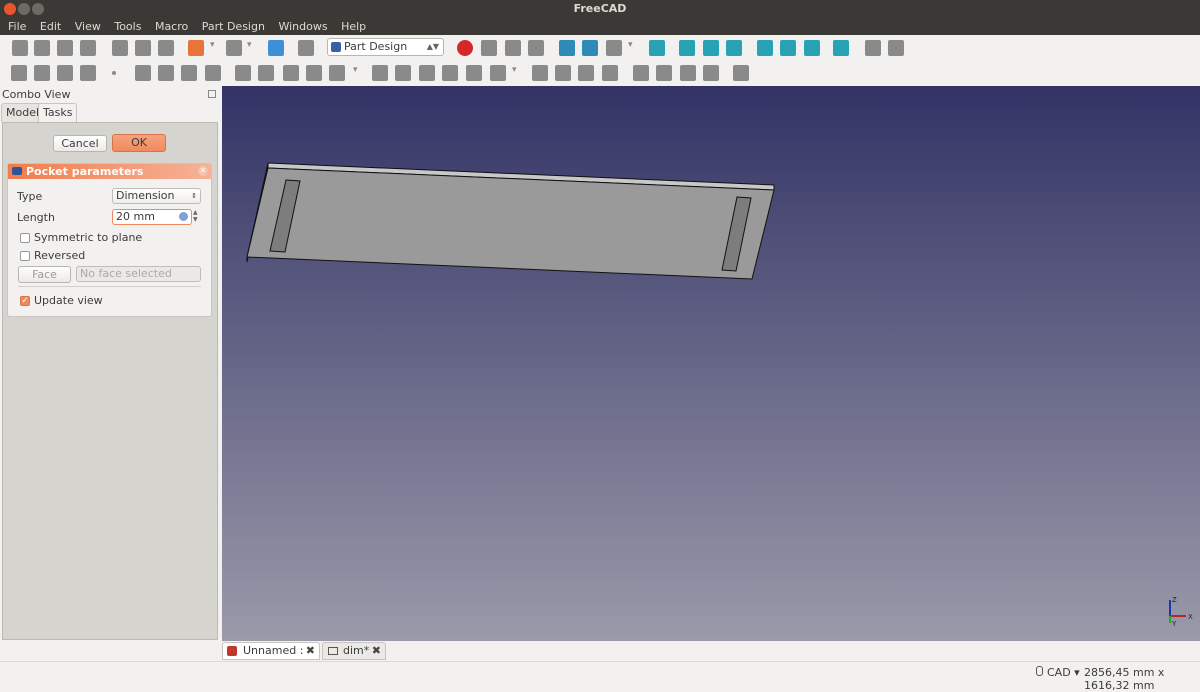 This screenshot has height=692, width=1200. What do you see at coordinates (403, 73) in the screenshot?
I see `hole-icon` at bounding box center [403, 73].